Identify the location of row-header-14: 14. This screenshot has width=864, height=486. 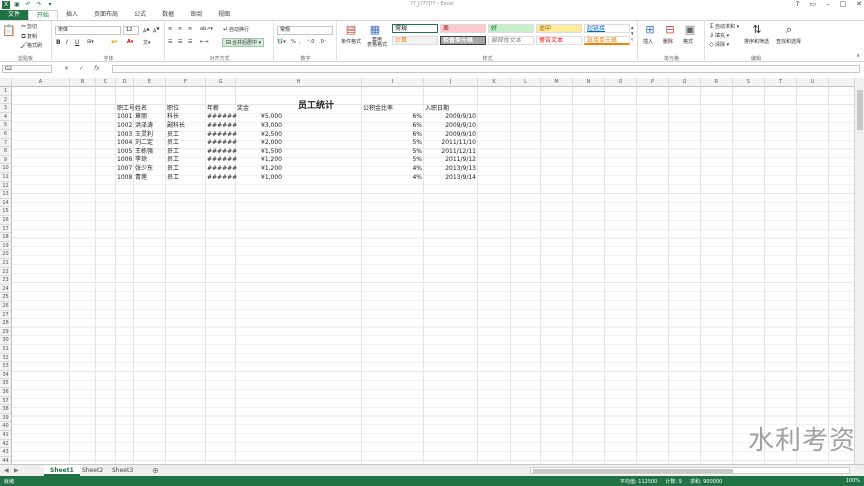
(5, 203).